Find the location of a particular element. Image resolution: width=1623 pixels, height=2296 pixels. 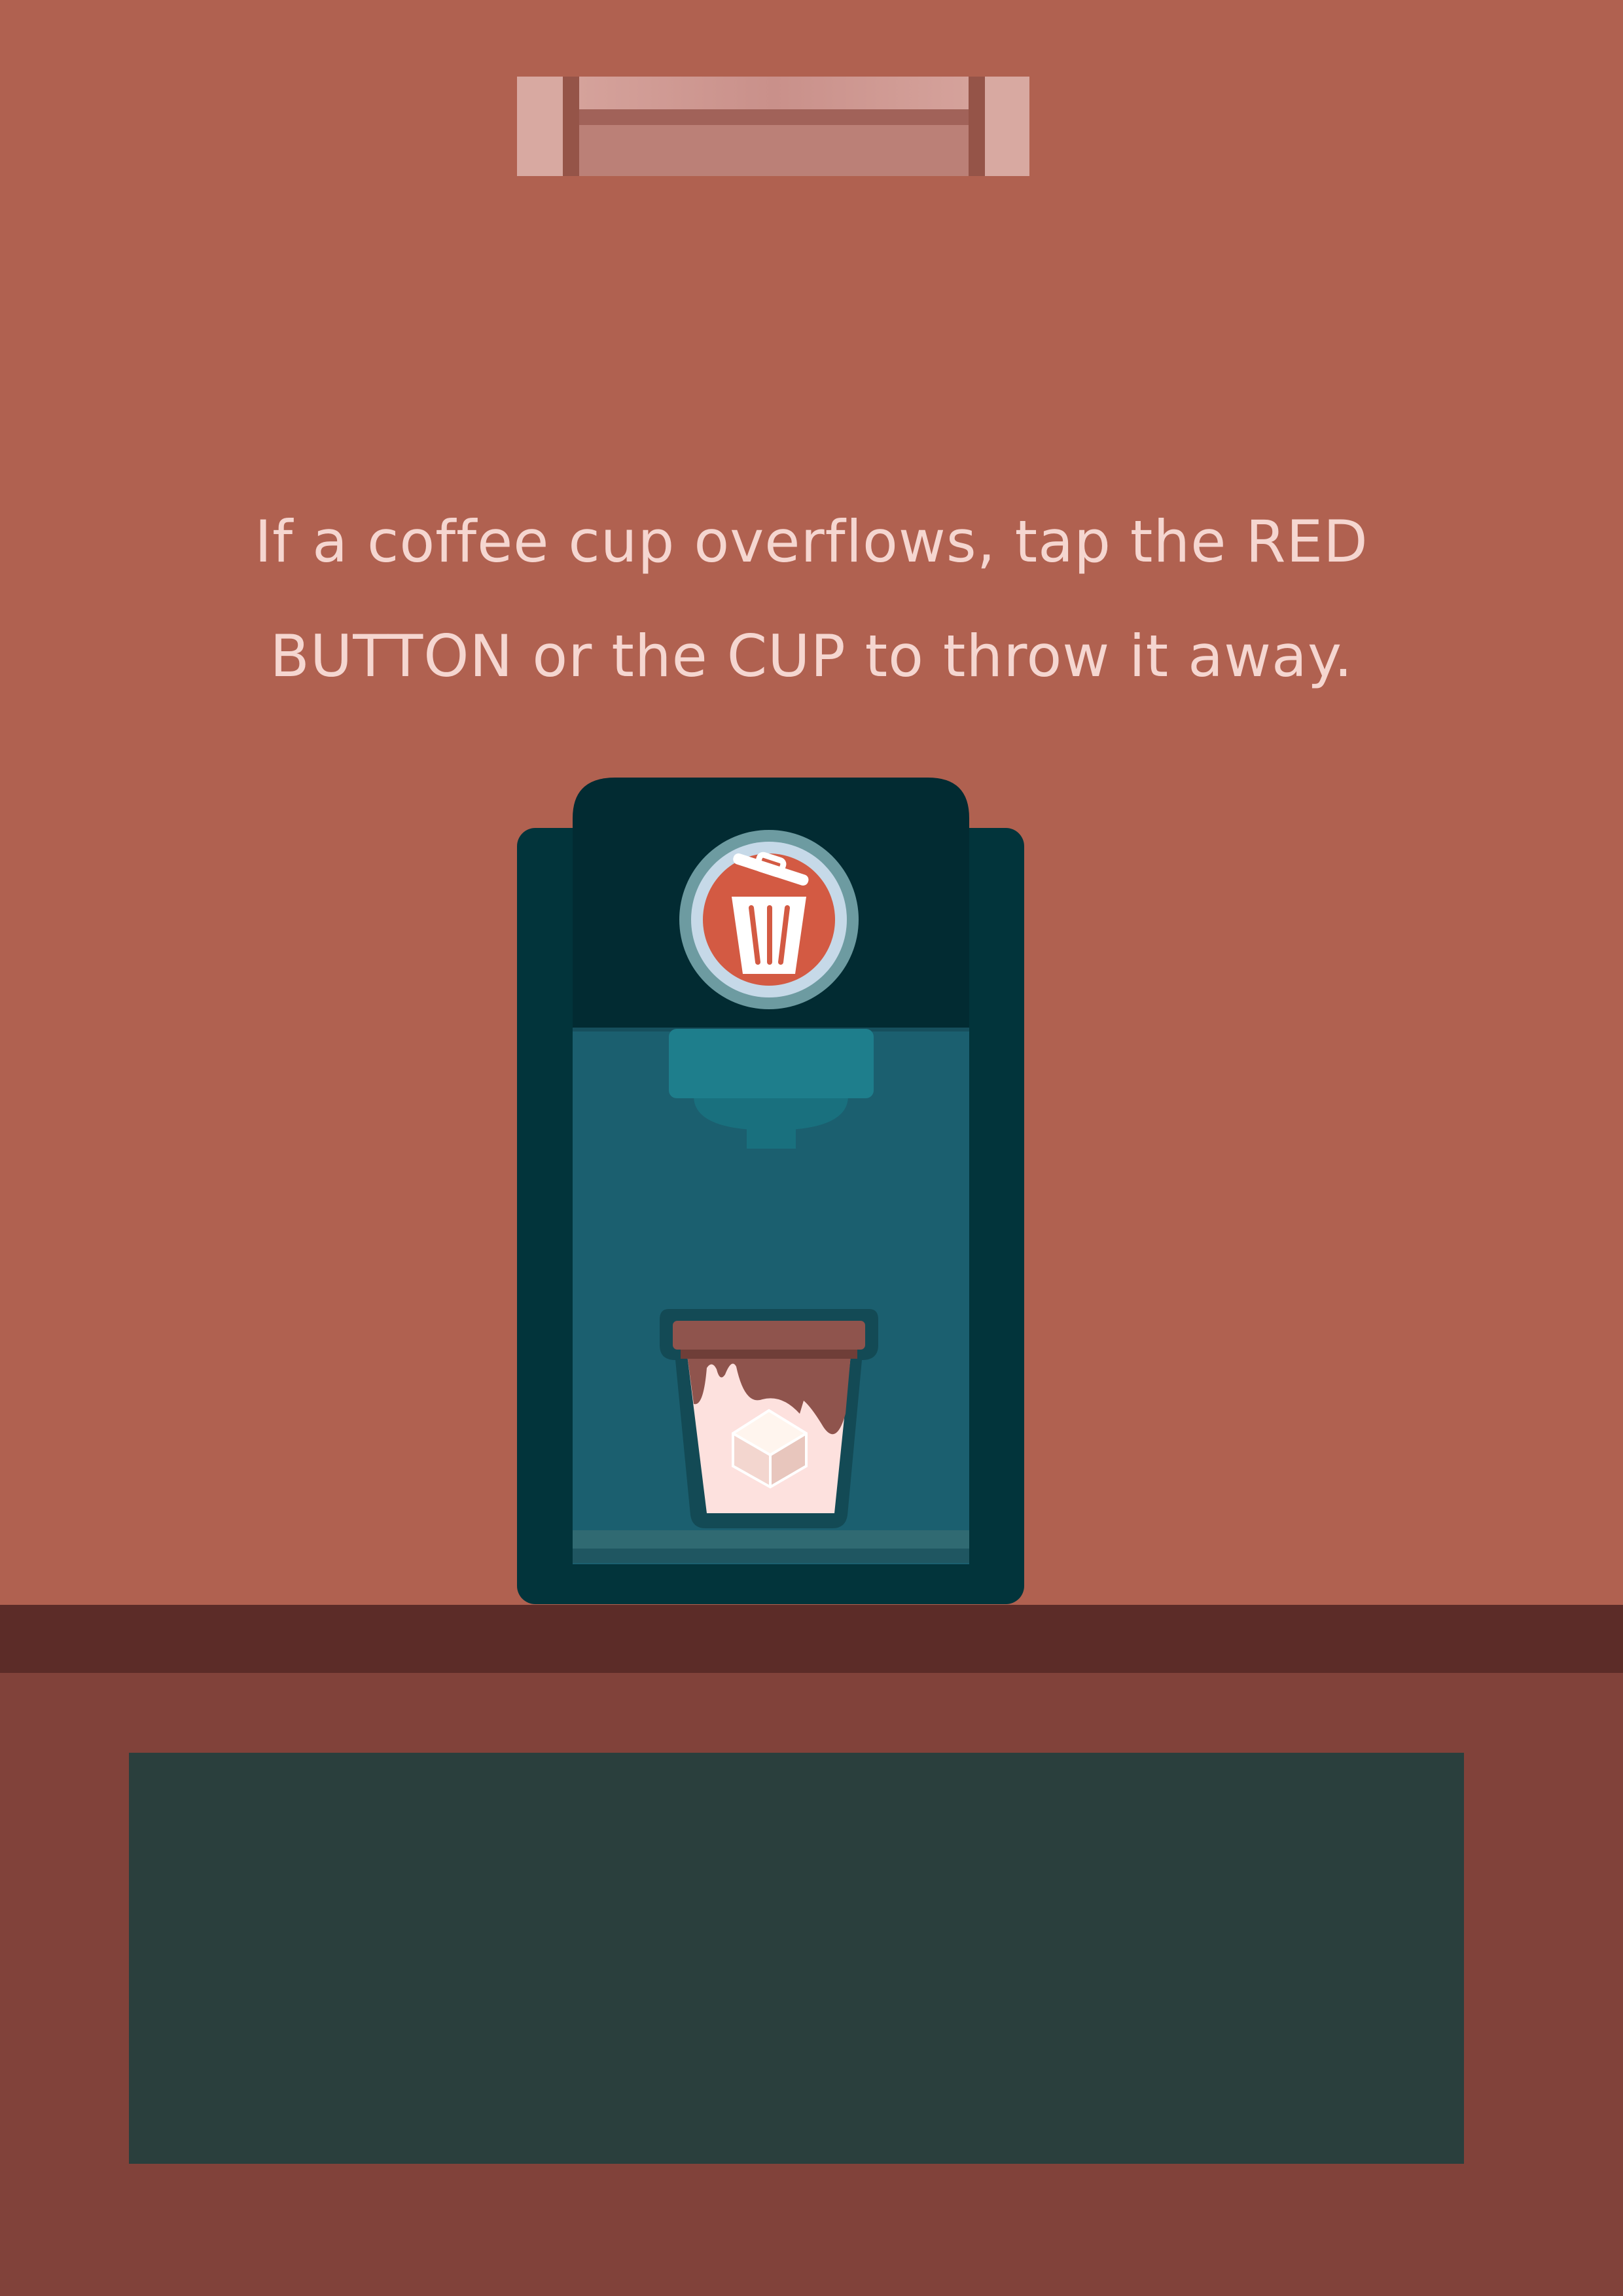

drip-tray is located at coordinates (771, 1539).